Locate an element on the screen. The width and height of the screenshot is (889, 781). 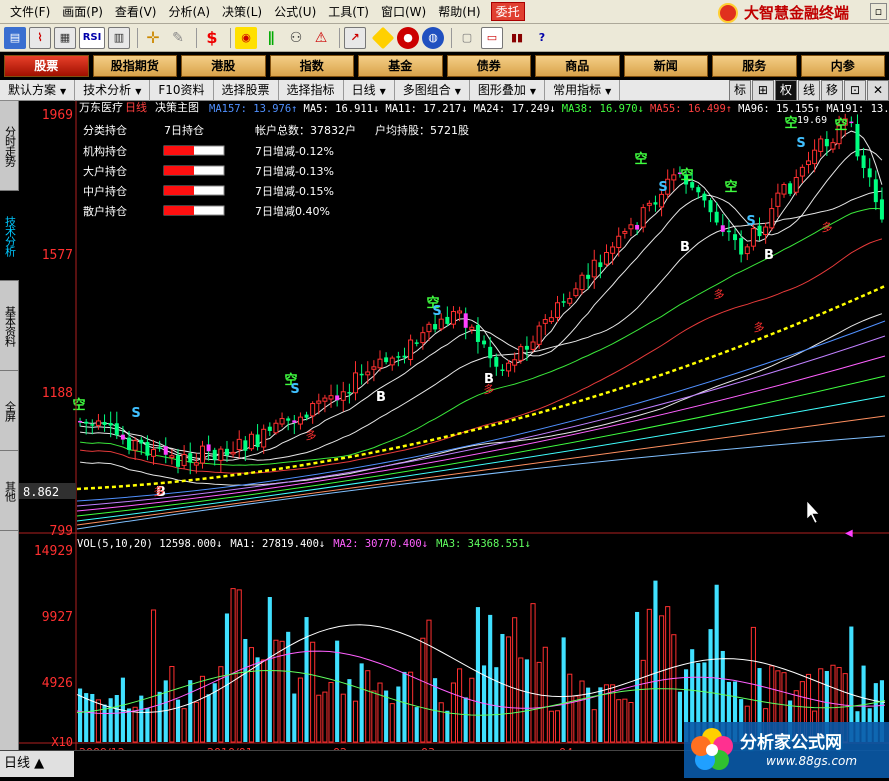
analysis-tool-8: 常用指标 is located at coordinates (583, 90).